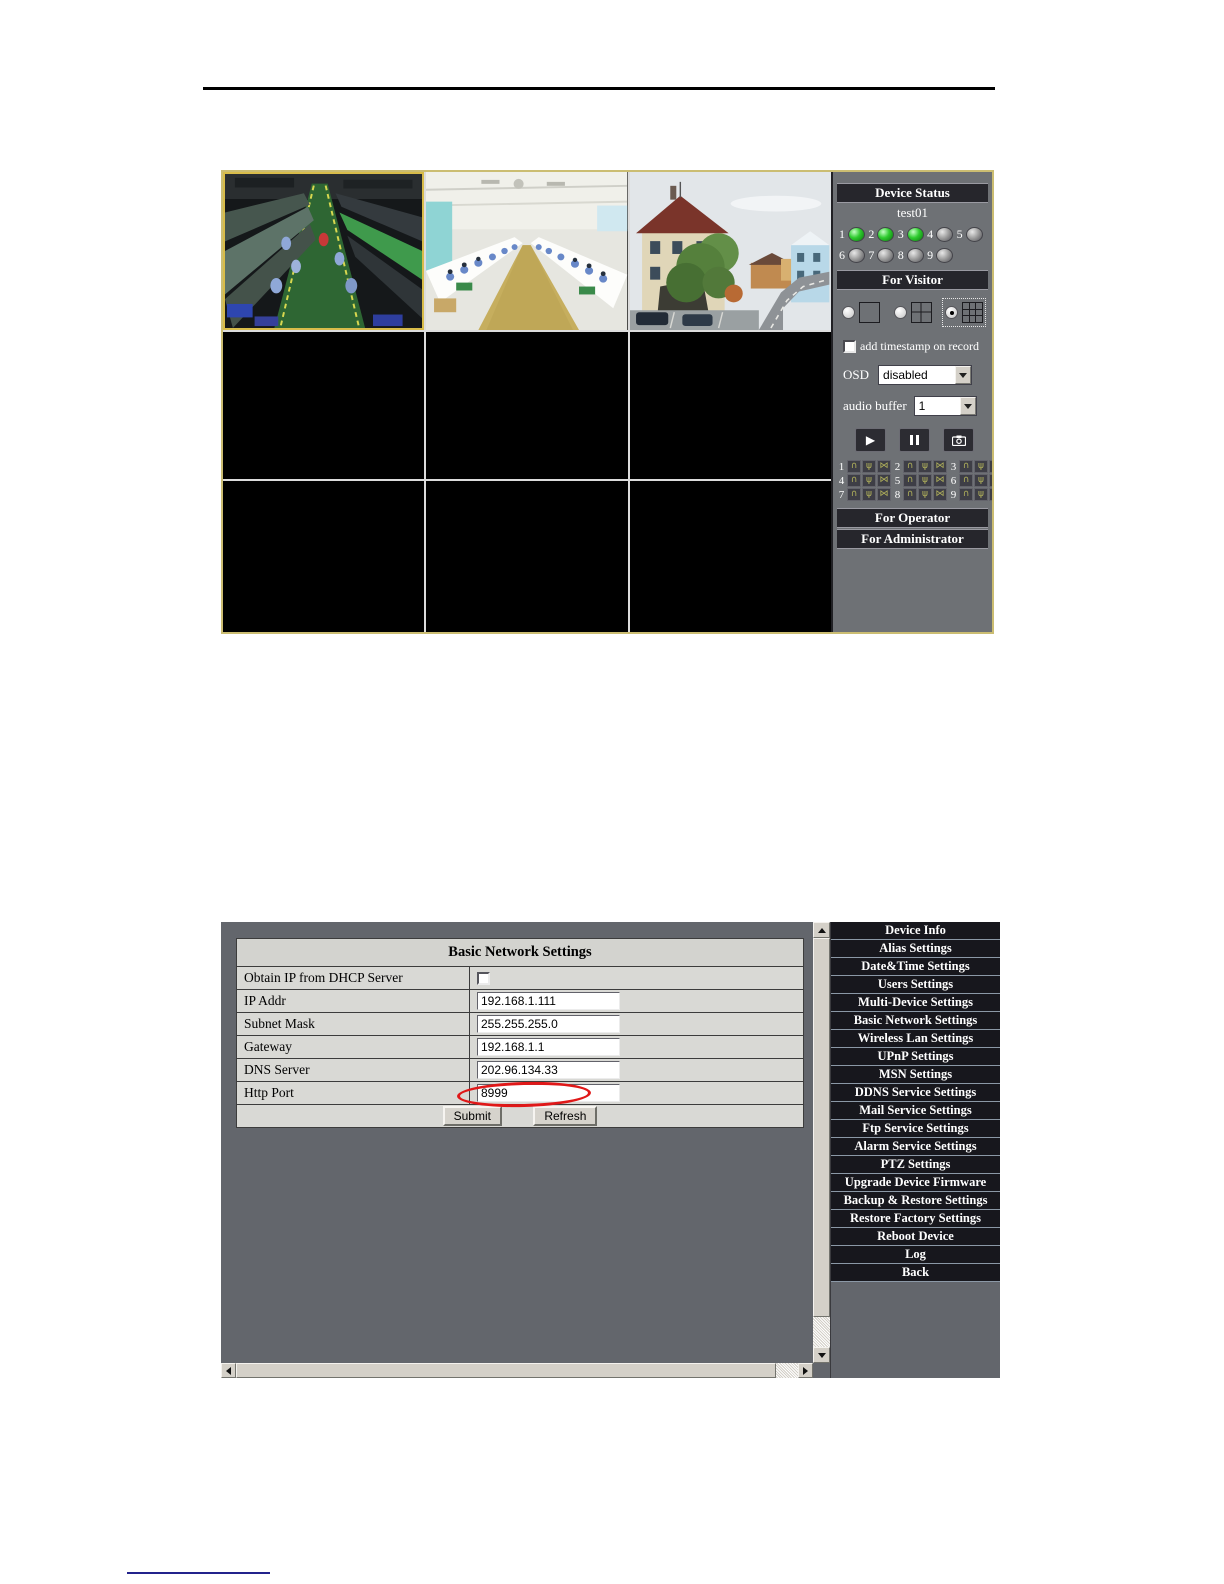 Image resolution: width=1224 pixels, height=1584 pixels. I want to click on menu-item-upnp-settings: UPnP Settings, so click(915, 1057).